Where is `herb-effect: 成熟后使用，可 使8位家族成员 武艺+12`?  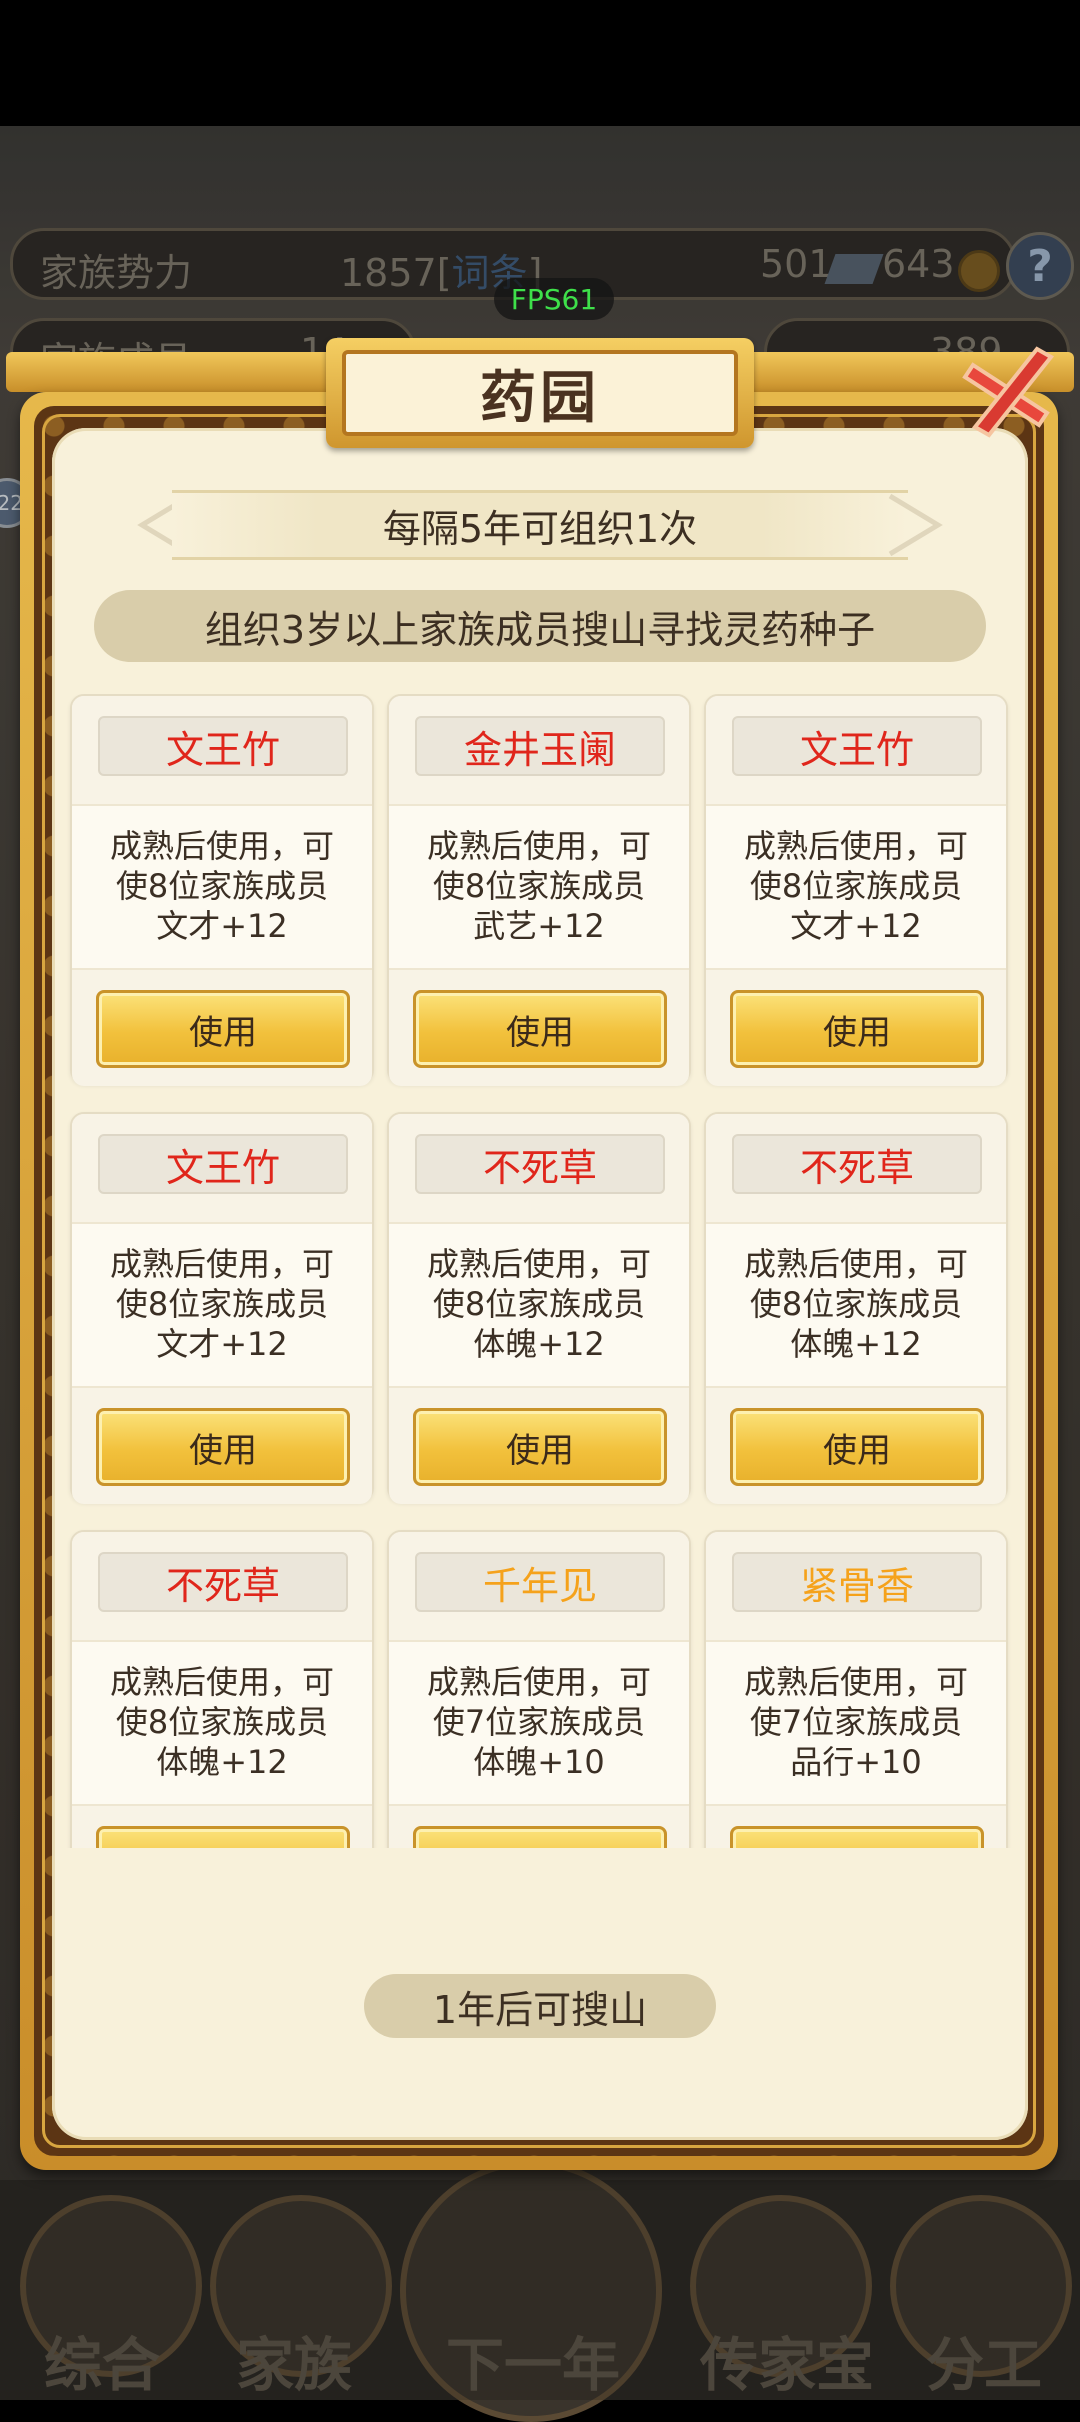
herb-effect: 成熟后使用，可 使8位家族成员 武艺+12 is located at coordinates (539, 886).